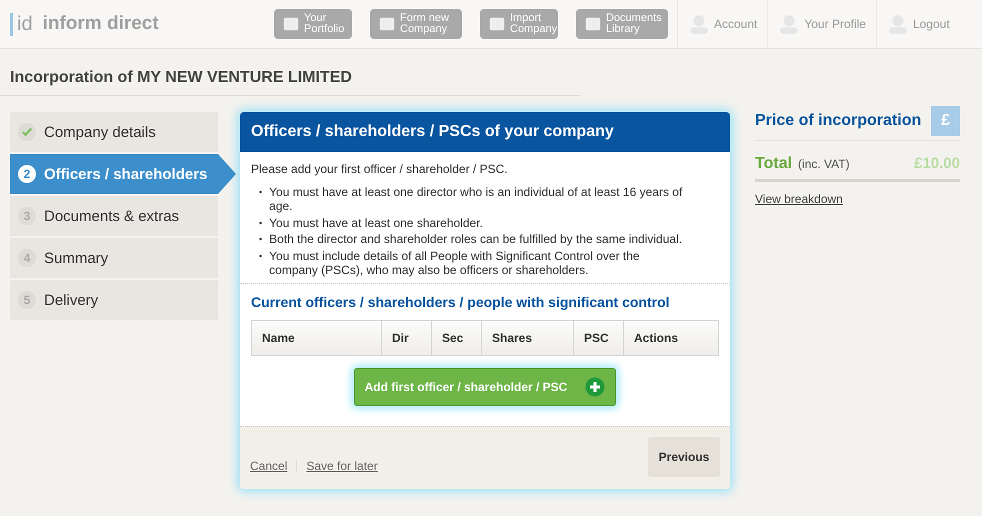  I want to click on save-later-link: Save for later, so click(342, 466).